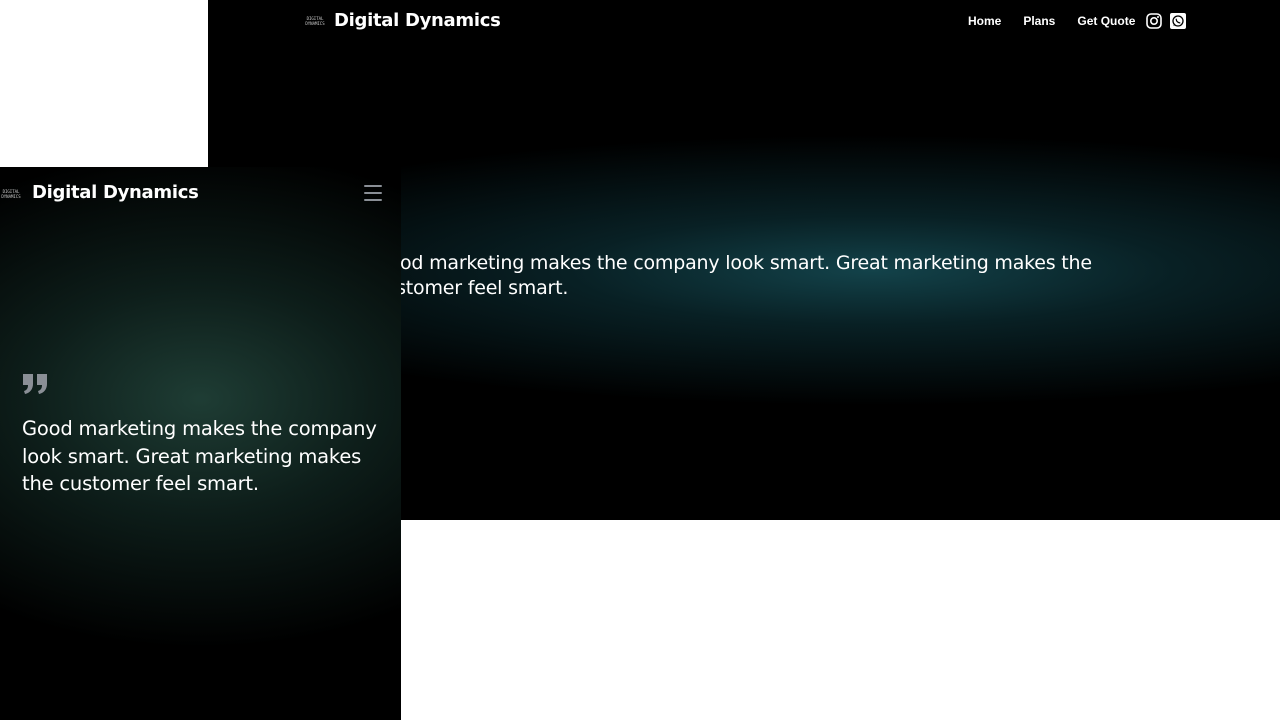  I want to click on mobile-brand-logo-text: DIGITAL DYNAMICS, so click(11, 194).